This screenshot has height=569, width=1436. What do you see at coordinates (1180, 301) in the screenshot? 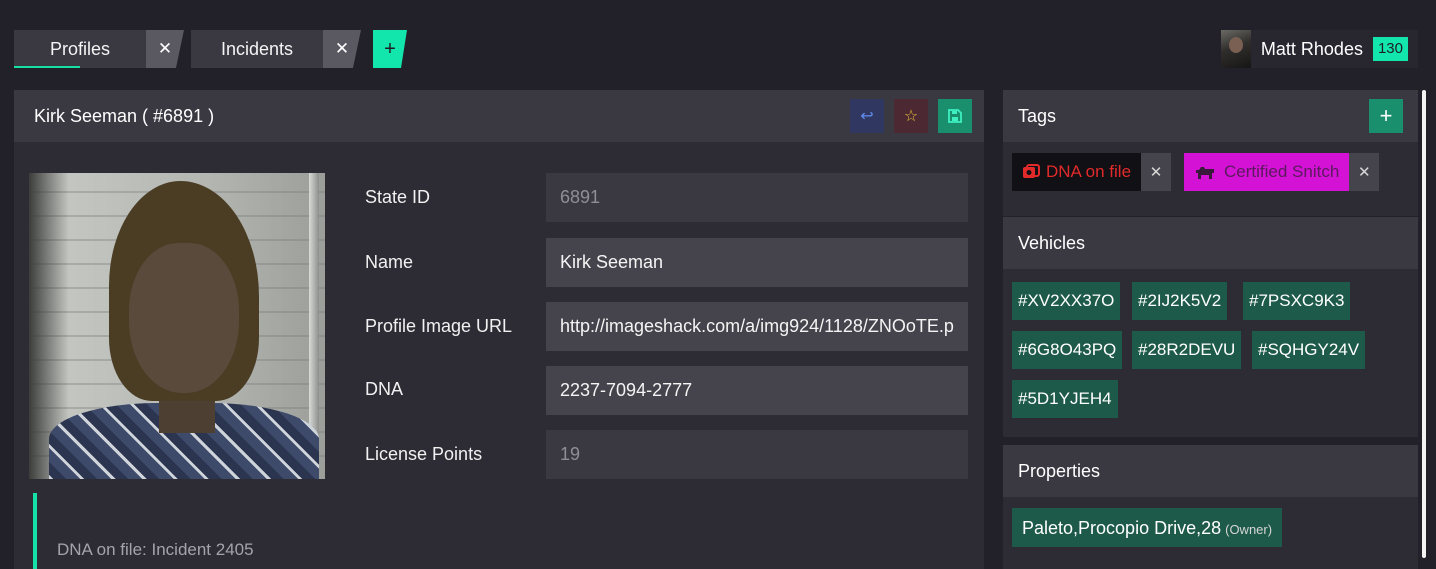
I see `vehicle-plate: #2IJ2K5V2` at bounding box center [1180, 301].